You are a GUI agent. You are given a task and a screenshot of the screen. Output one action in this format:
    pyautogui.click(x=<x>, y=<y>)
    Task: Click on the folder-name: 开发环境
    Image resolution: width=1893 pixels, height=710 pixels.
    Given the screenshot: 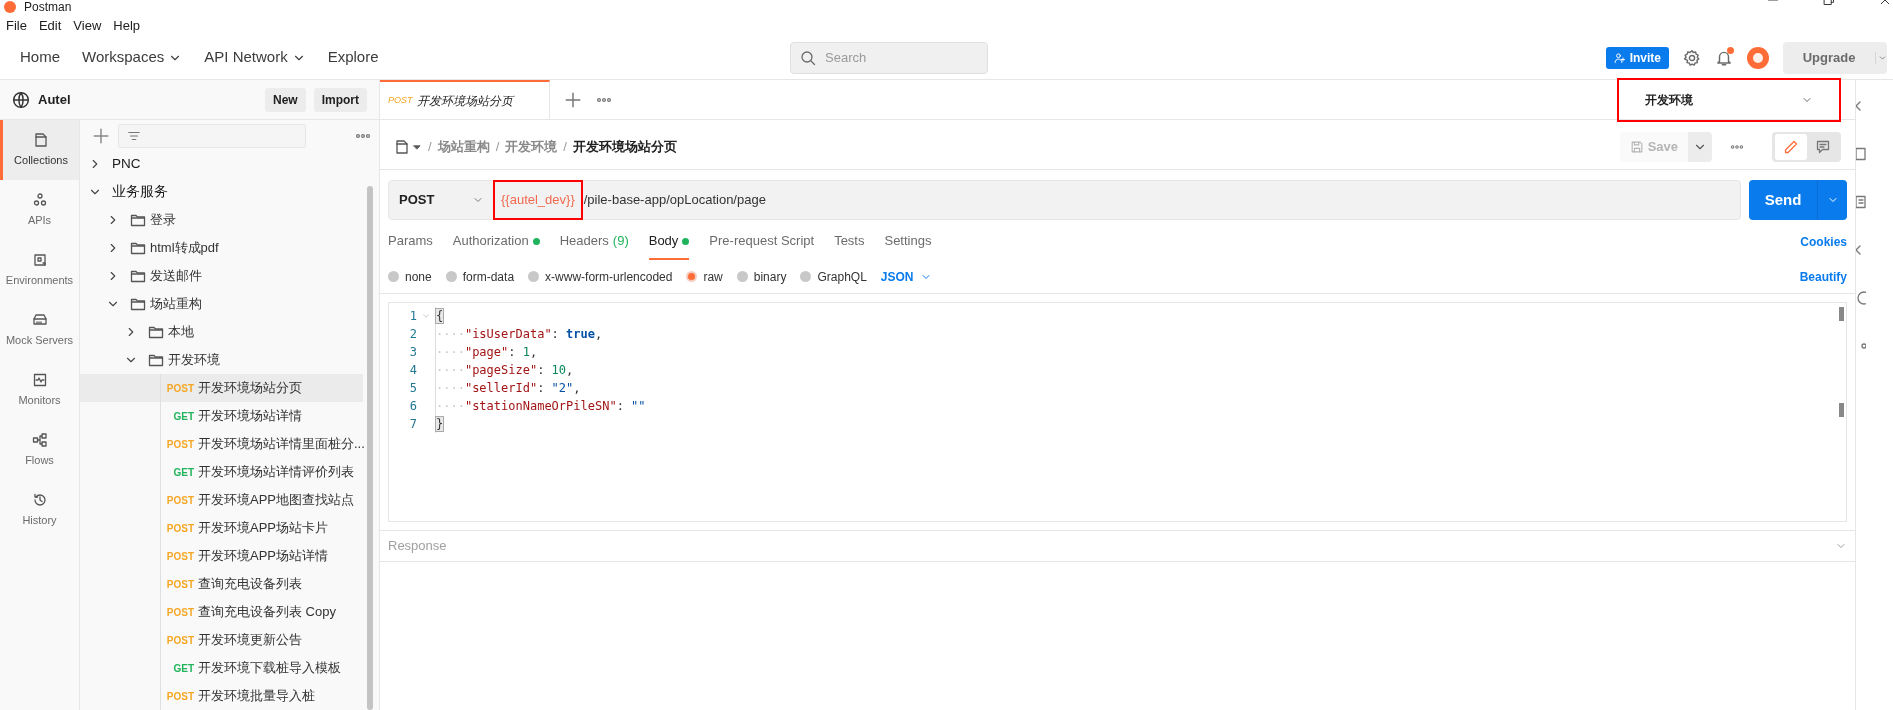 What is the action you would take?
    pyautogui.click(x=194, y=360)
    